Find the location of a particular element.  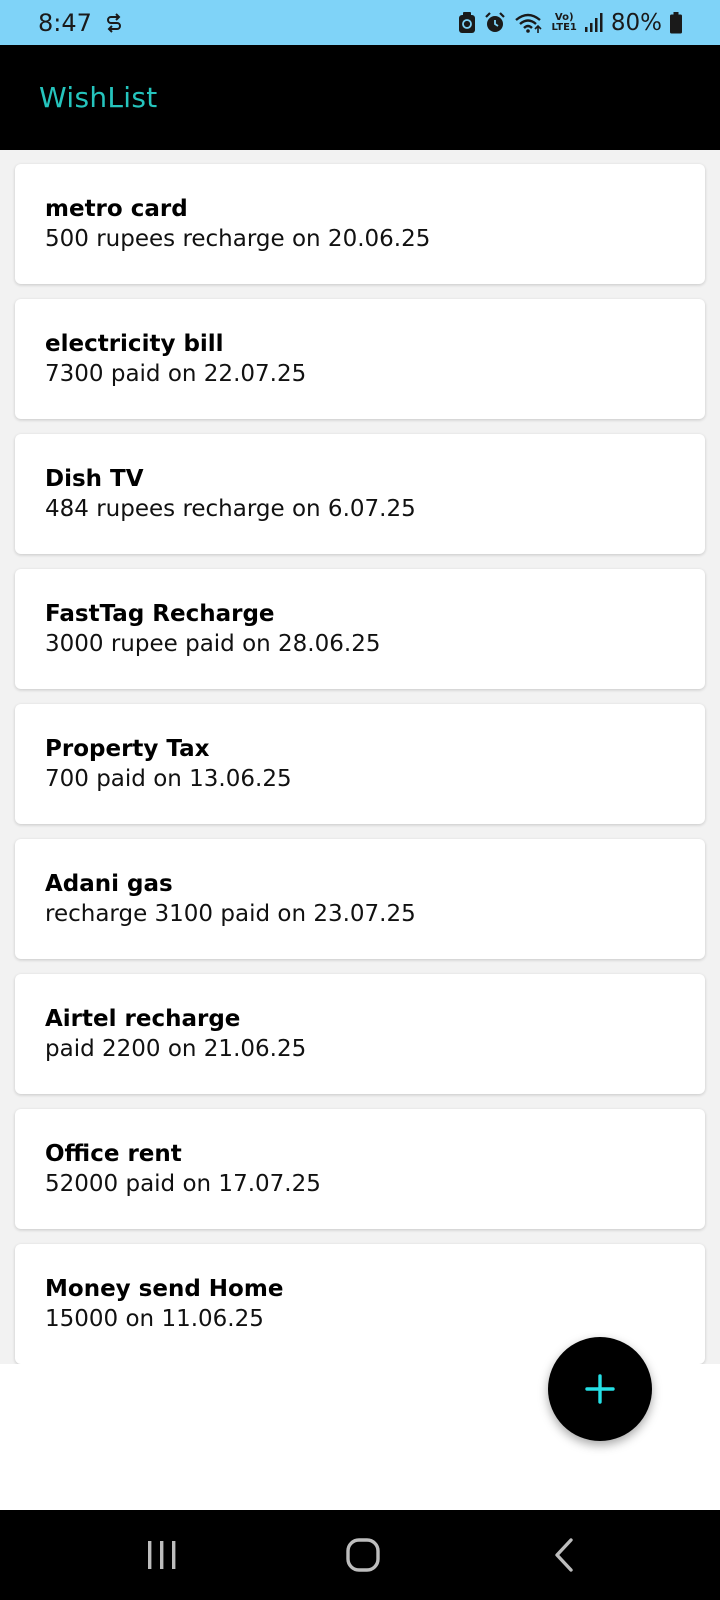

item-description: 484 rupees recharge on 6.07.25 is located at coordinates (230, 509).